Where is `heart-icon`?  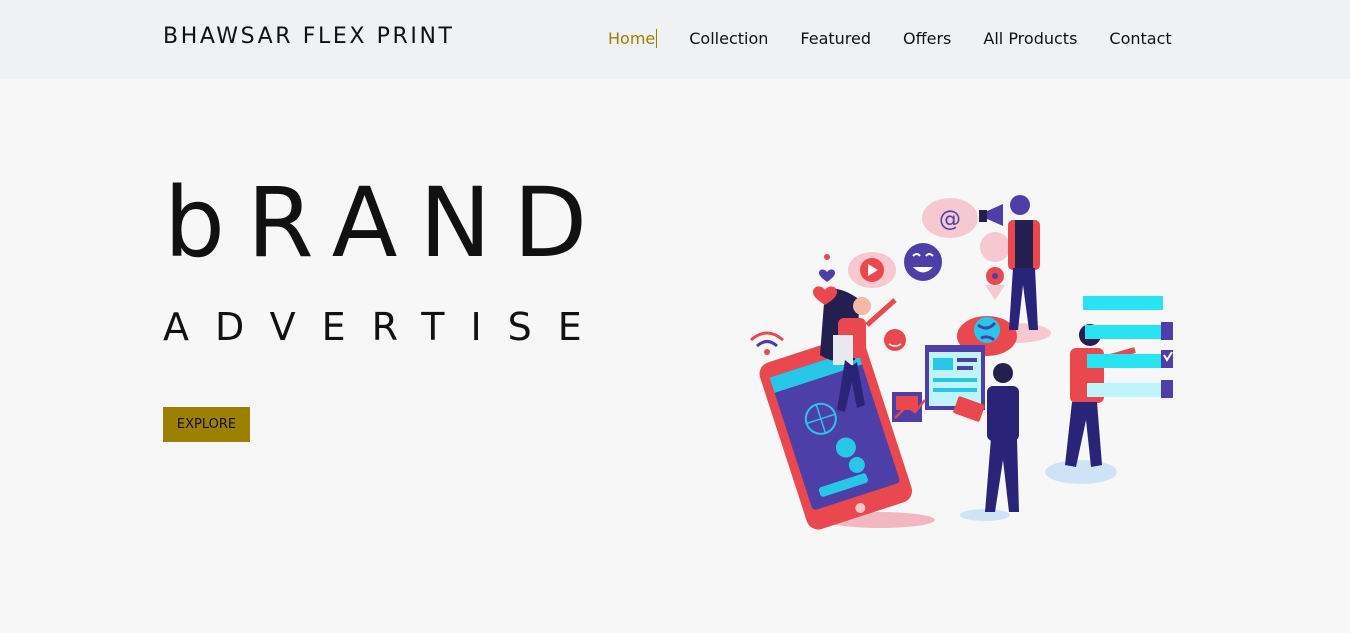 heart-icon is located at coordinates (827, 275).